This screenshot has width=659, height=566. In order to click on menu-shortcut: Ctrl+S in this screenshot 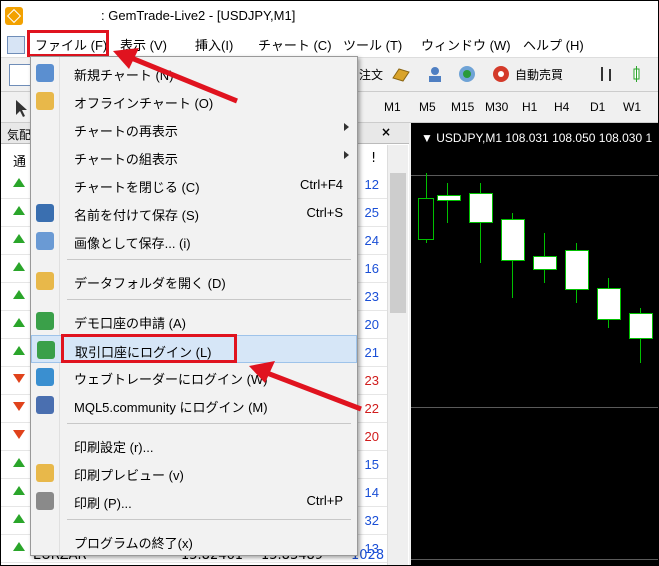, I will do `click(324, 212)`.